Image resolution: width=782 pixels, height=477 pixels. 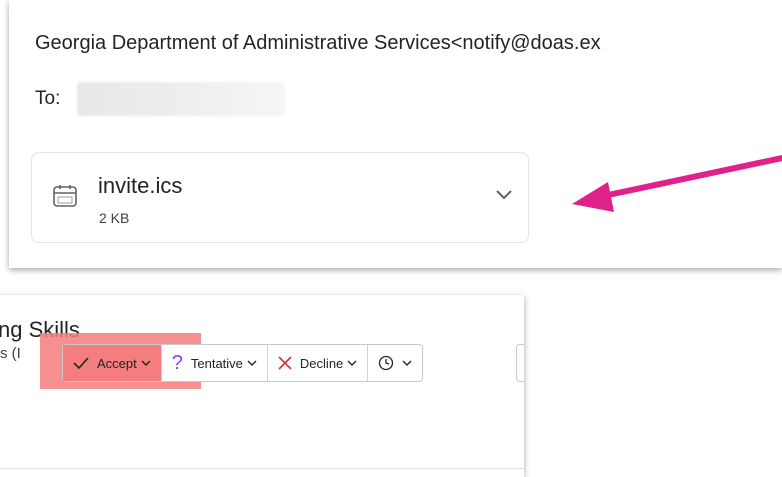 I want to click on close-icon, so click(x=285, y=363).